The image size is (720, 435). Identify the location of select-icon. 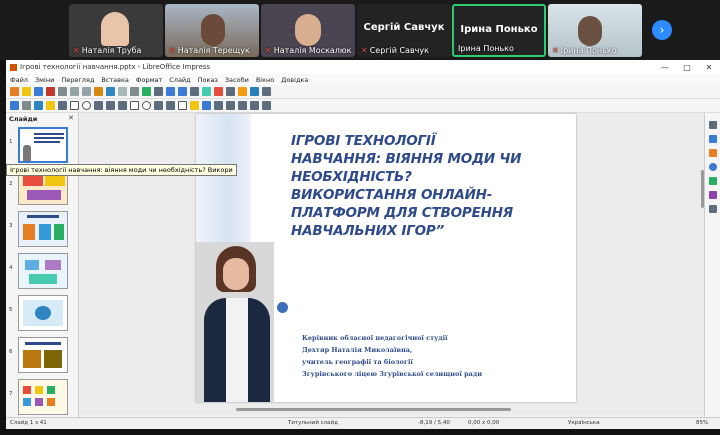
(14, 105).